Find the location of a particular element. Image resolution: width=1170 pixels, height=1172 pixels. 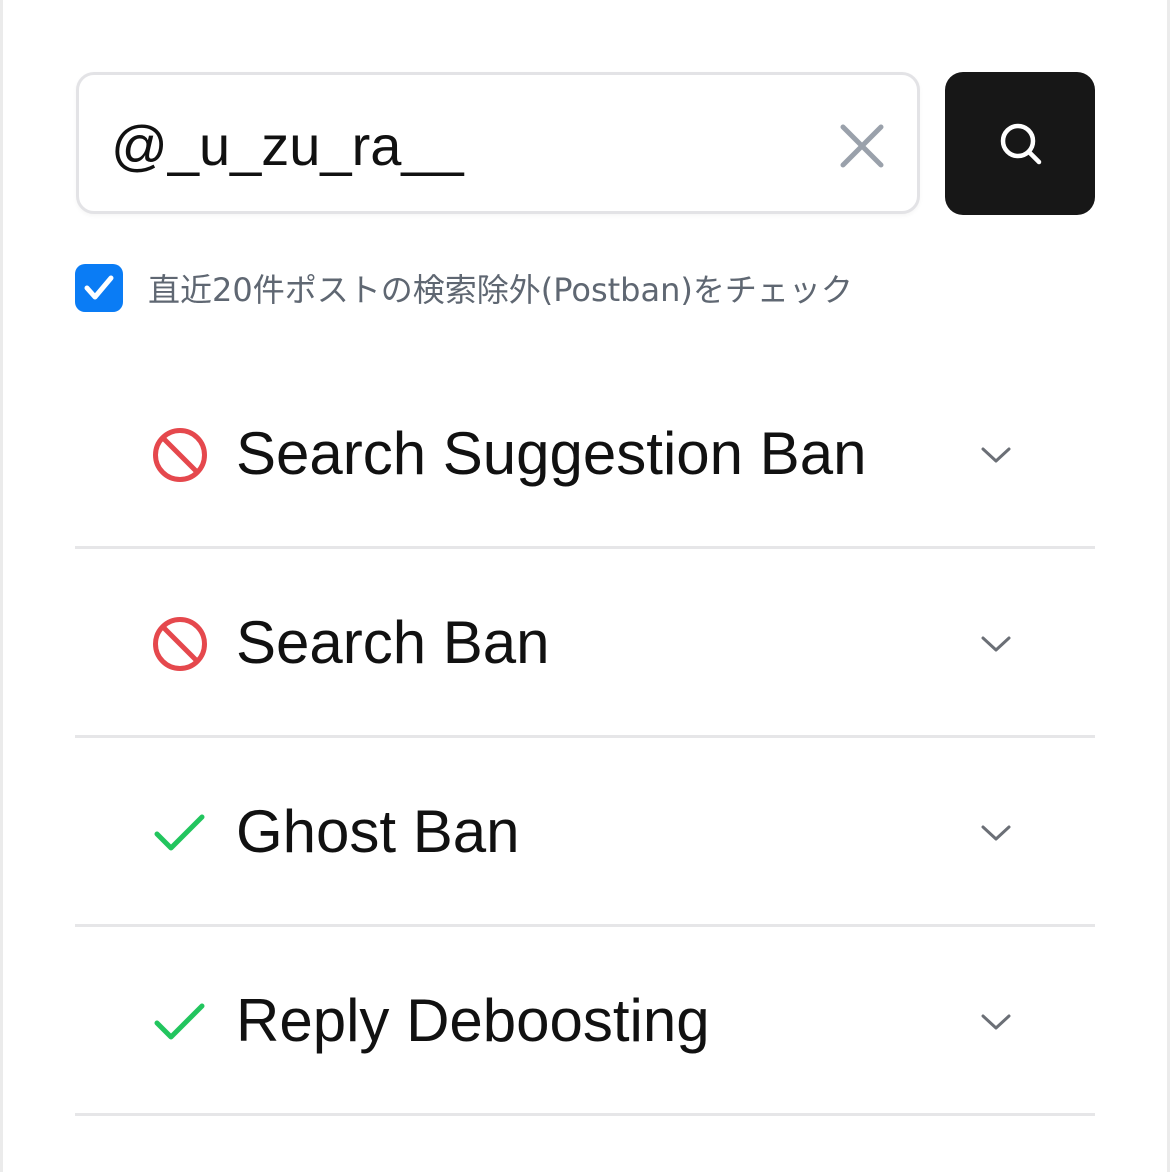

search-icon is located at coordinates (1021, 144).